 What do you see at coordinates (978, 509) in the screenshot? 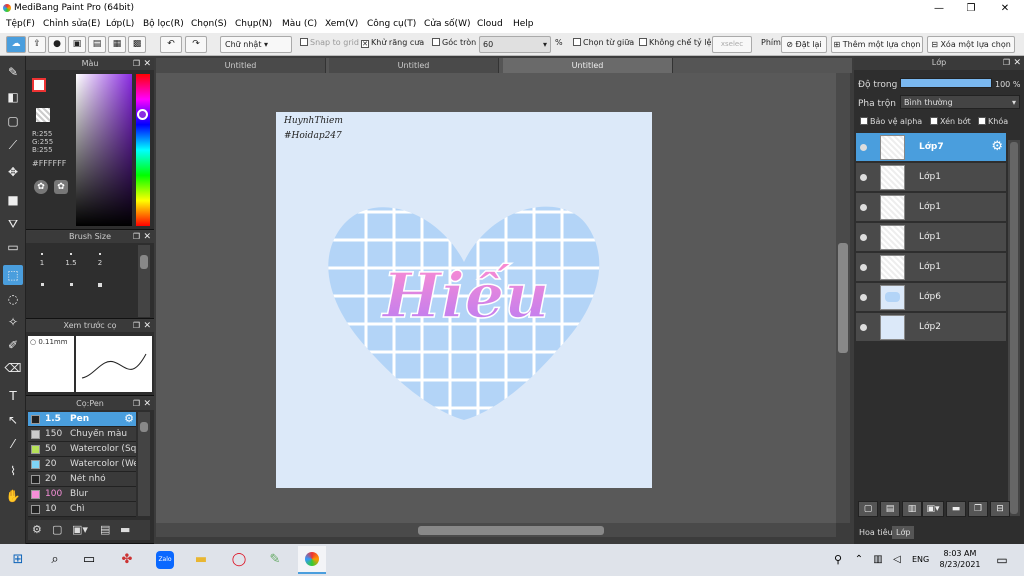
I see `duplicate-layer-icon: ❐` at bounding box center [978, 509].